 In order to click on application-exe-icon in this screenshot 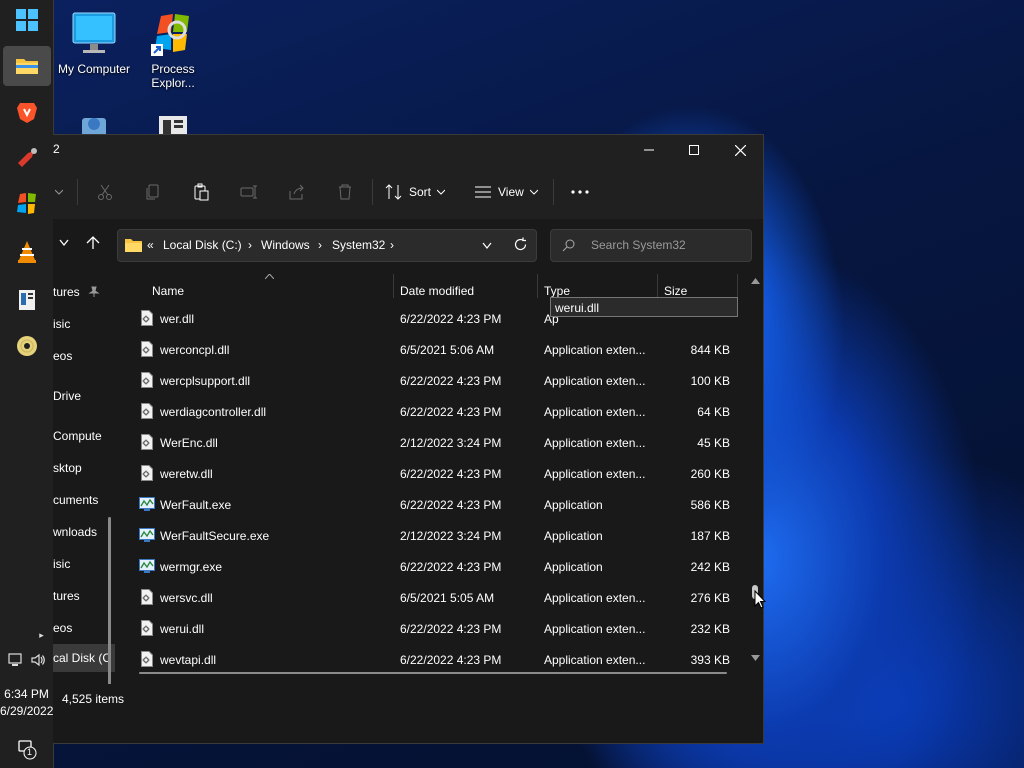, I will do `click(147, 535)`.